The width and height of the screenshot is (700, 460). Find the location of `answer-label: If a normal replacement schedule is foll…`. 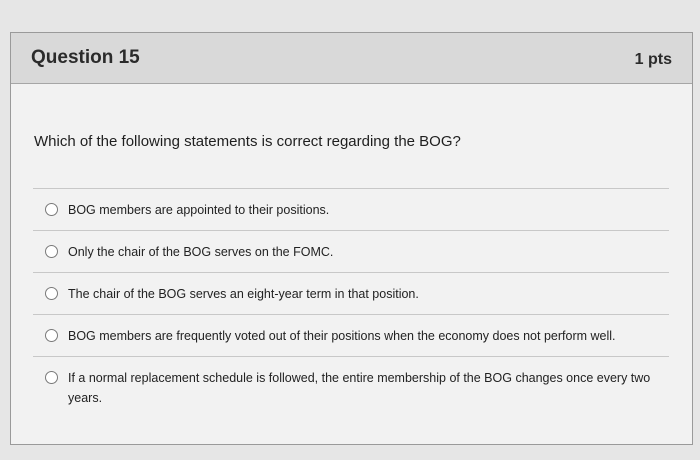

answer-label: If a normal replacement schedule is foll… is located at coordinates (359, 388).